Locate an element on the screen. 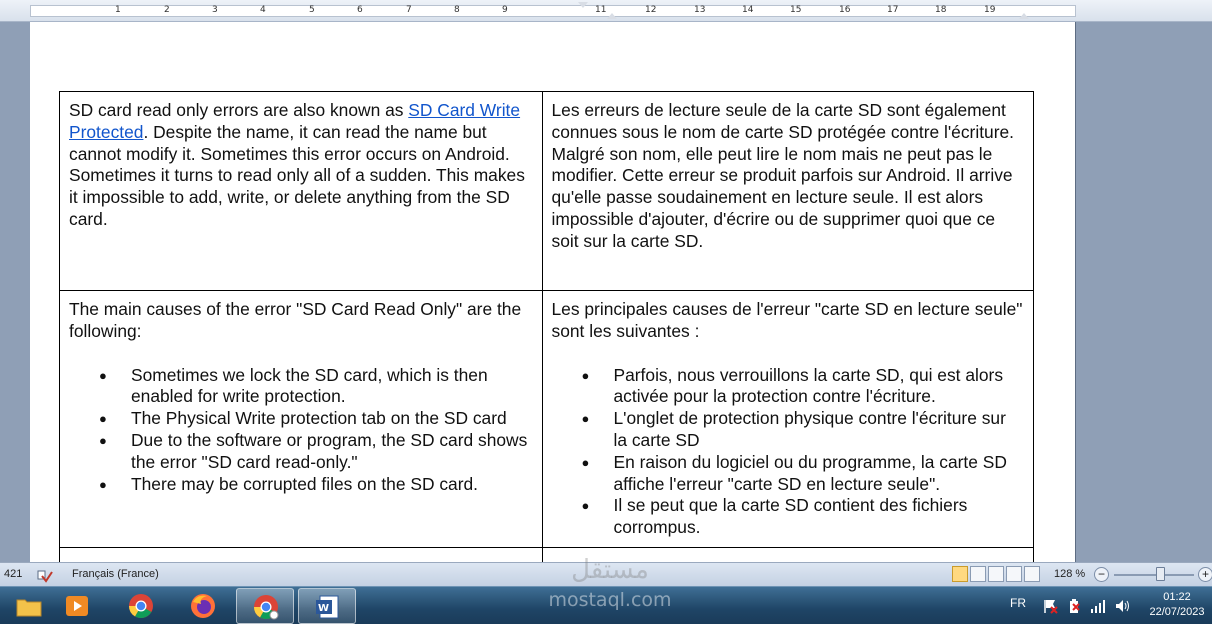 This screenshot has width=1212, height=624. ruler-number: 12 is located at coordinates (651, 10).